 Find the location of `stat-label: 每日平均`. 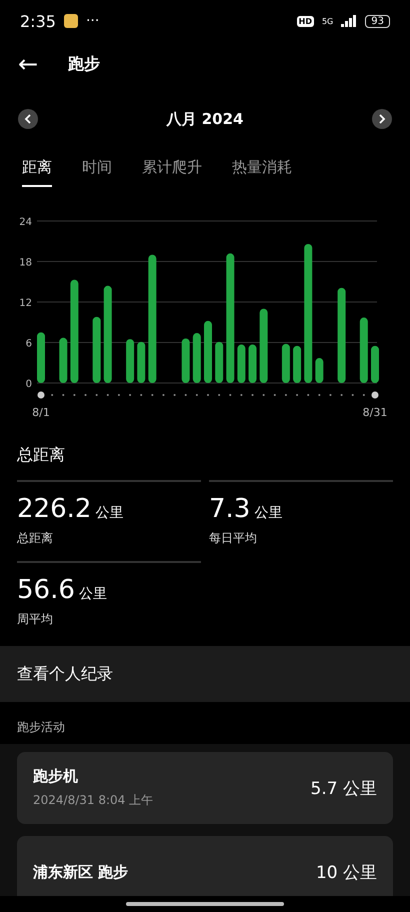

stat-label: 每日平均 is located at coordinates (233, 538).